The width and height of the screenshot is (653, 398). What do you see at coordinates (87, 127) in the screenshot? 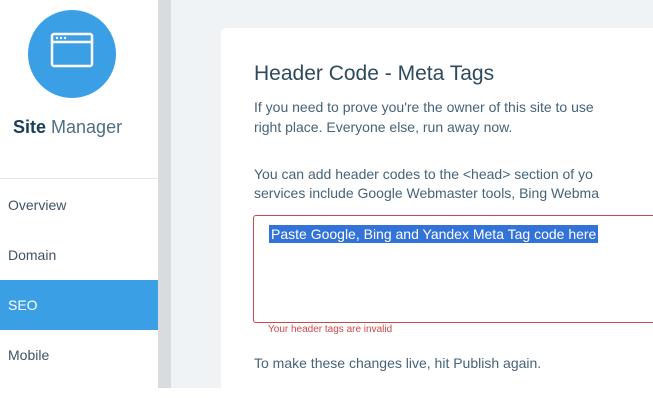
I see `brand-light: Manager` at bounding box center [87, 127].